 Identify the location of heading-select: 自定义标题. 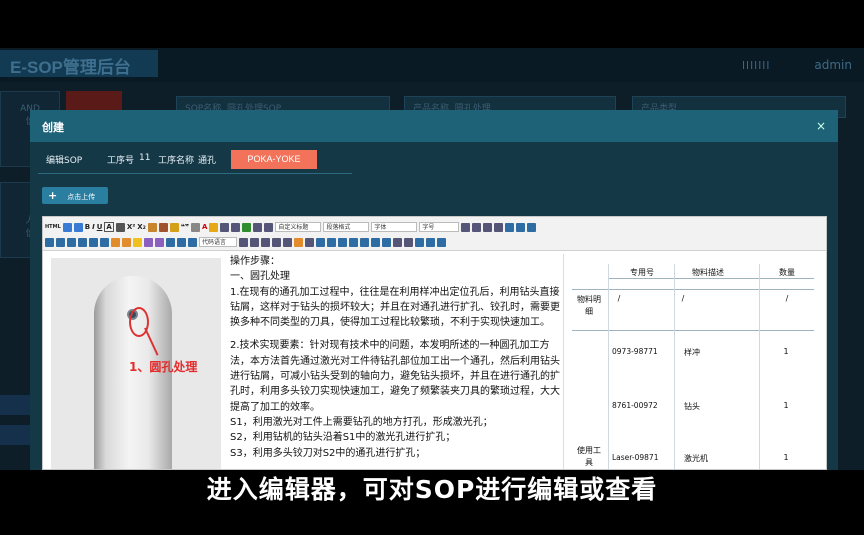
(298, 227).